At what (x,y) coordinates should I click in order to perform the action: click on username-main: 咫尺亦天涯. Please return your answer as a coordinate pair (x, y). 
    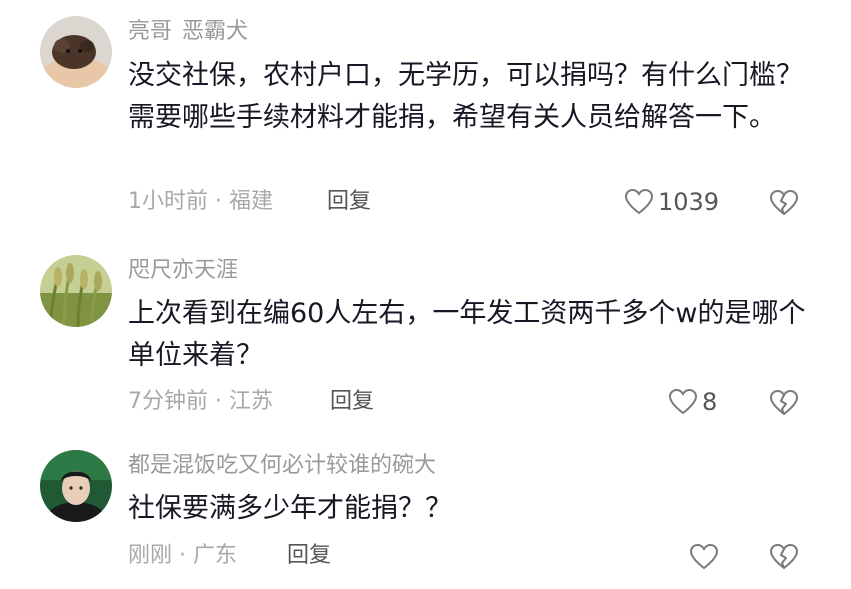
    Looking at the image, I should click on (183, 270).